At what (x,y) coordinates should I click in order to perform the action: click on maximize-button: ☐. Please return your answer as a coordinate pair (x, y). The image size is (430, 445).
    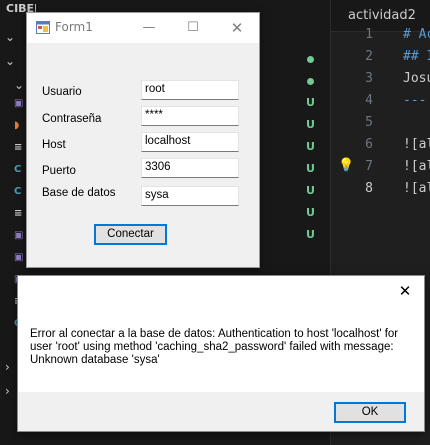
    Looking at the image, I should click on (193, 28).